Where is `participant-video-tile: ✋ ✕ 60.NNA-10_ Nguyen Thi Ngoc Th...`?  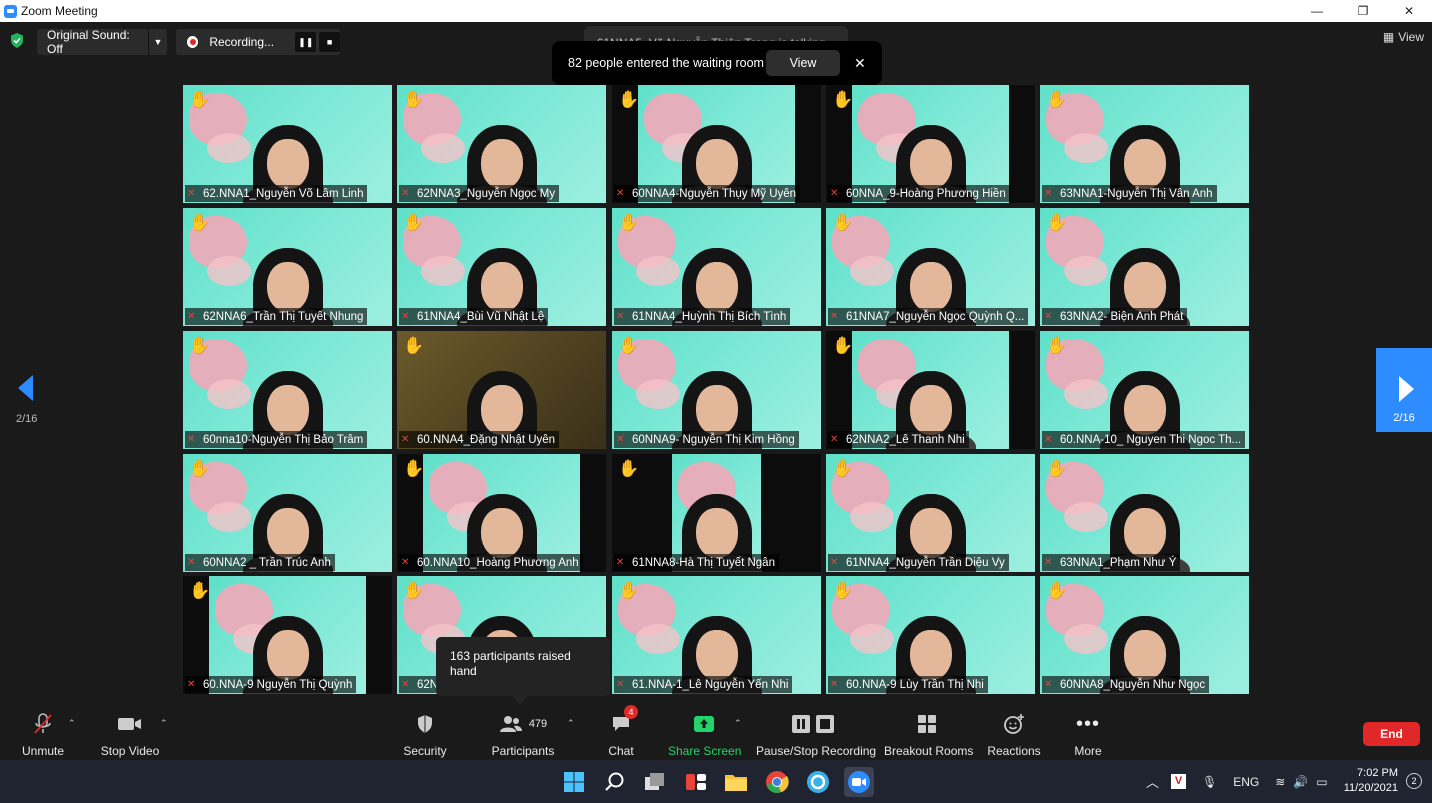 participant-video-tile: ✋ ✕ 60.NNA-10_ Nguyen Thi Ngoc Th... is located at coordinates (1144, 390).